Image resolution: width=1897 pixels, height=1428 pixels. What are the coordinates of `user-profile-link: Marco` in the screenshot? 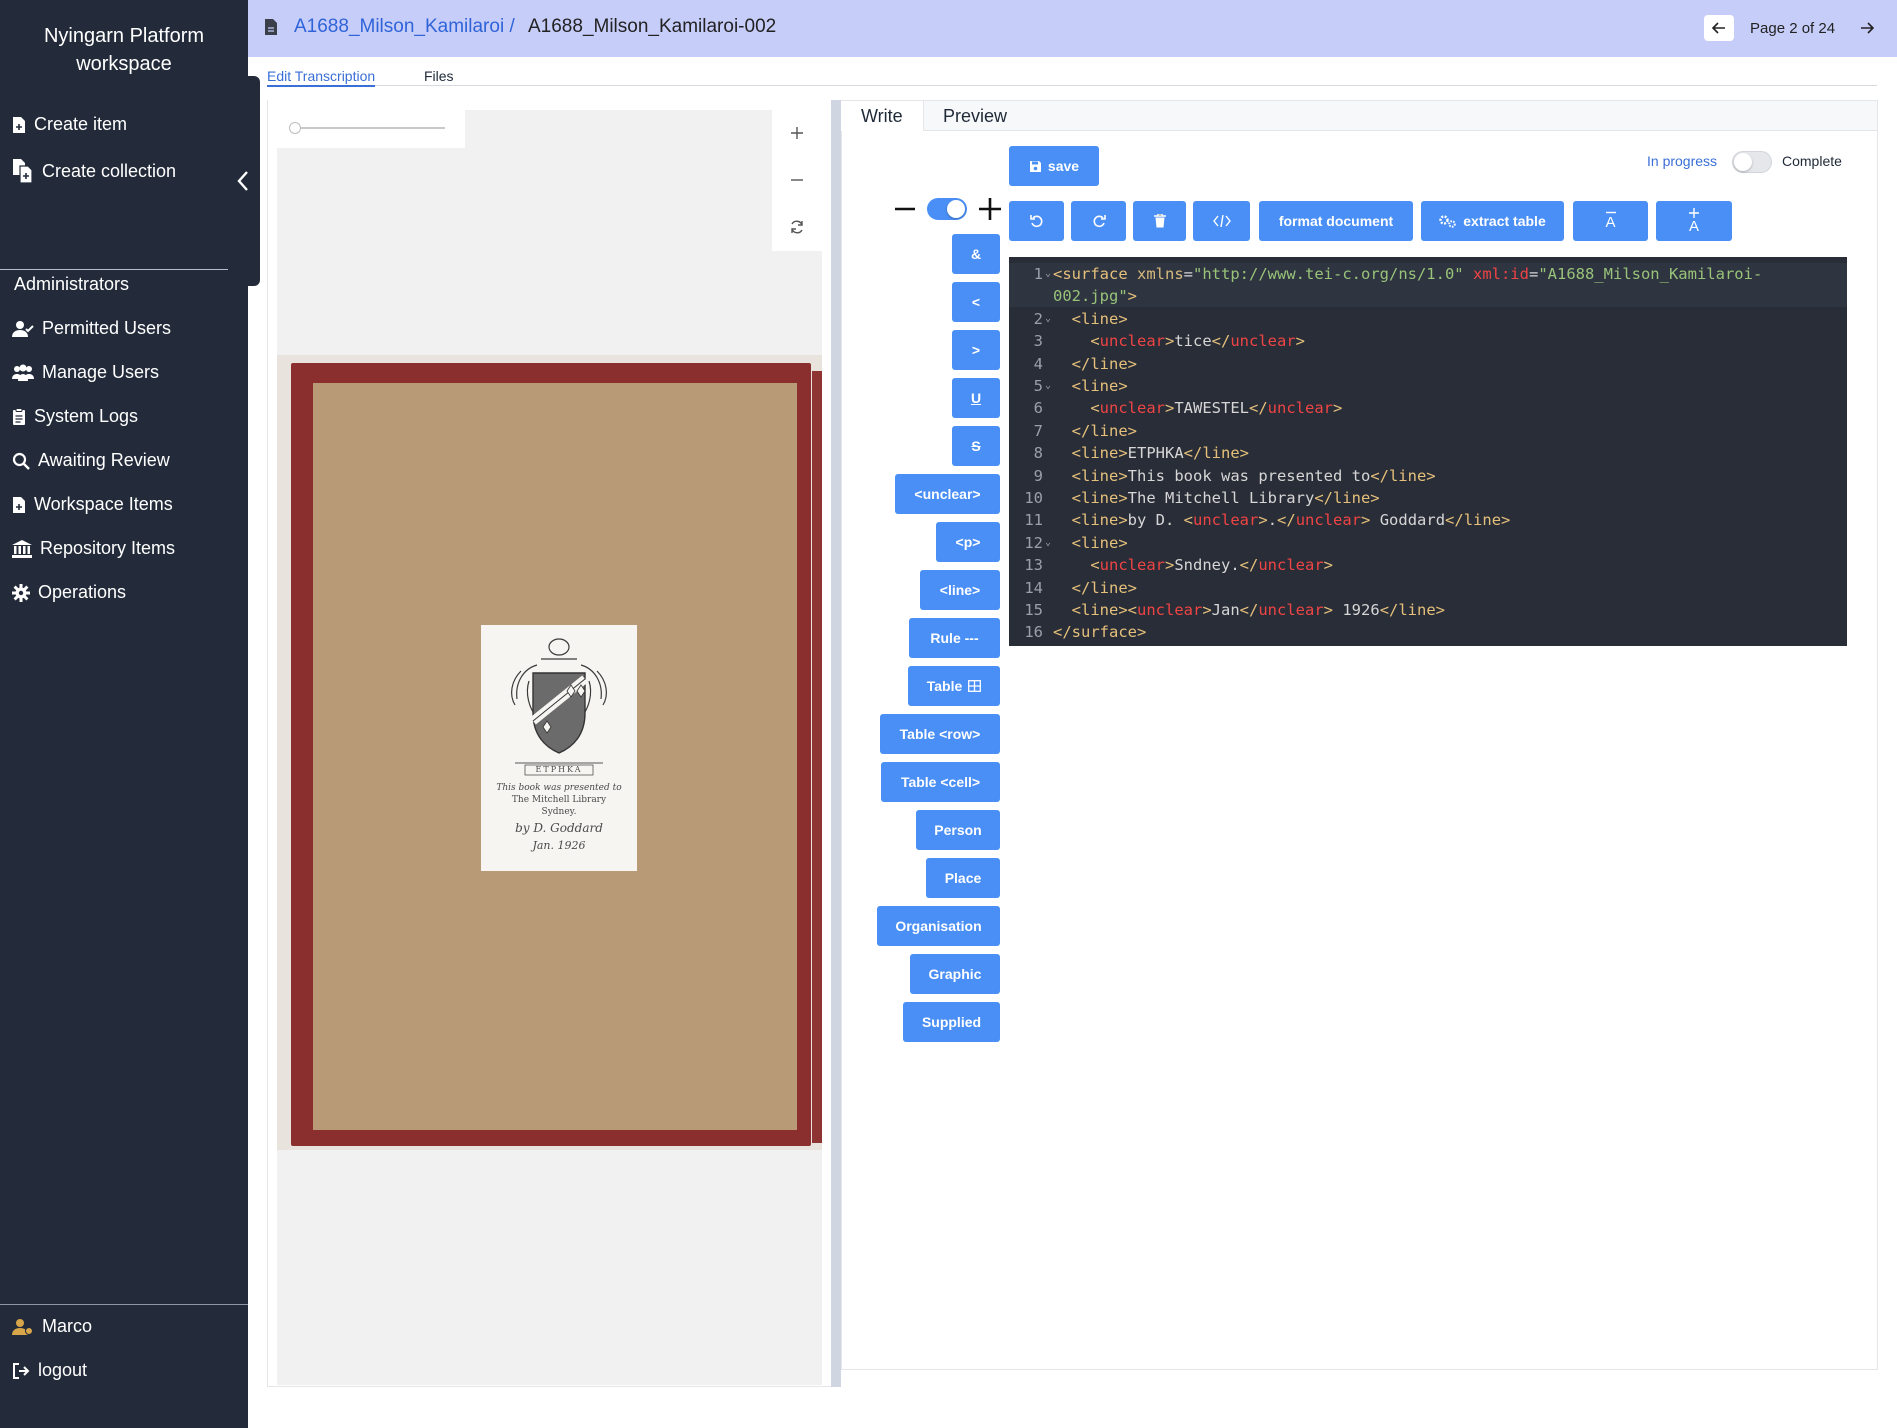 It's located at (52, 1326).